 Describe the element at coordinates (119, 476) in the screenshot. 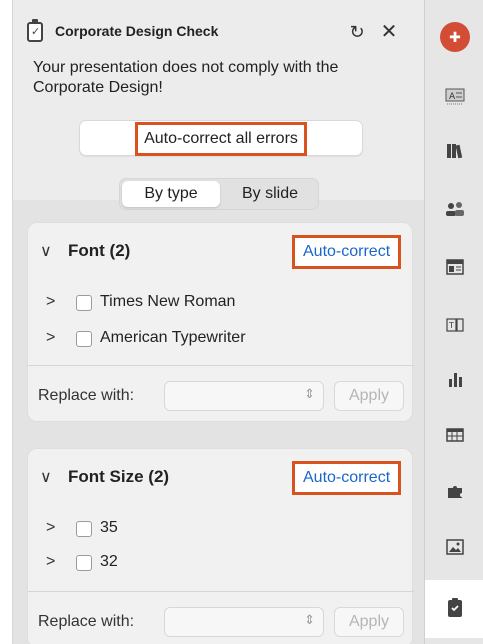

I see `section-title: Font Size (2)` at that location.